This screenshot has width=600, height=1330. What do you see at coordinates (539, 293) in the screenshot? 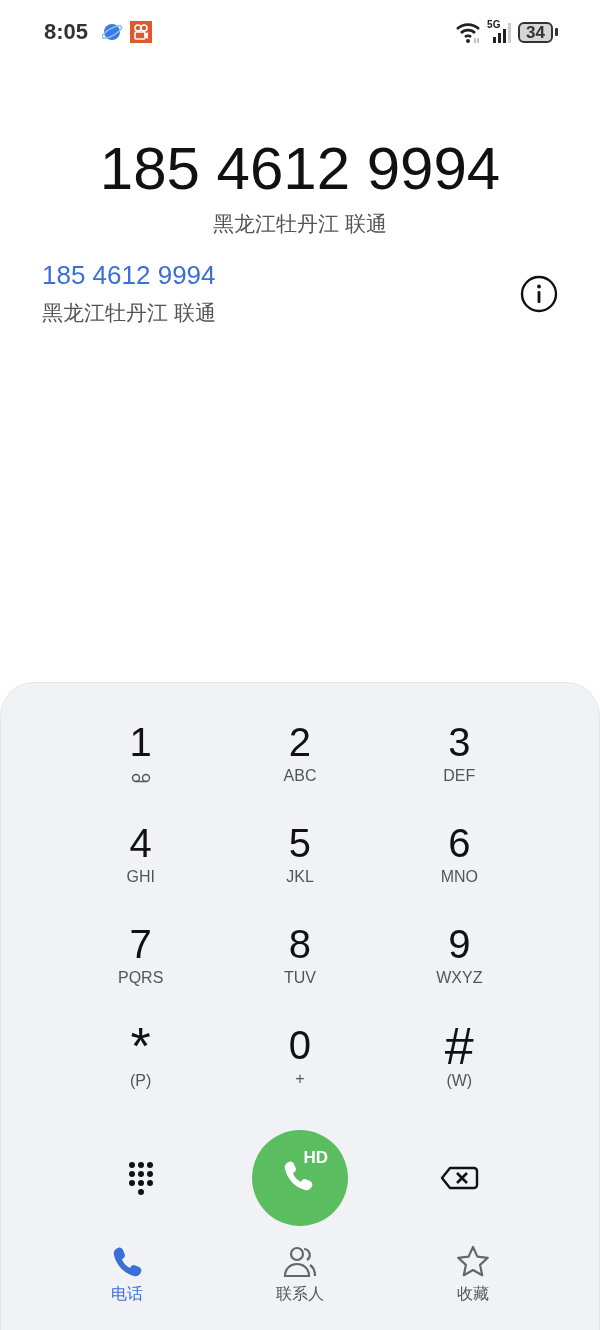
I see `info-icon` at bounding box center [539, 293].